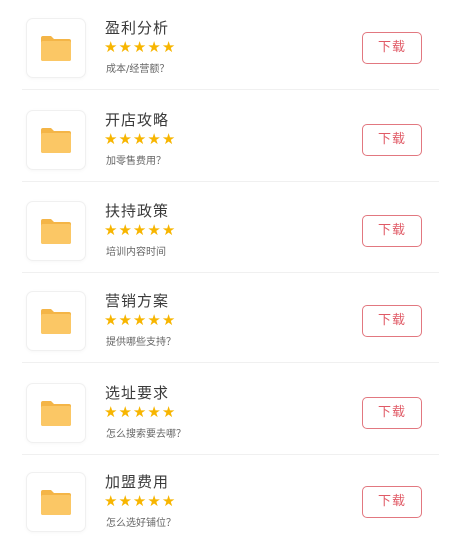  I want to click on item-title: 扶持政策, so click(137, 211).